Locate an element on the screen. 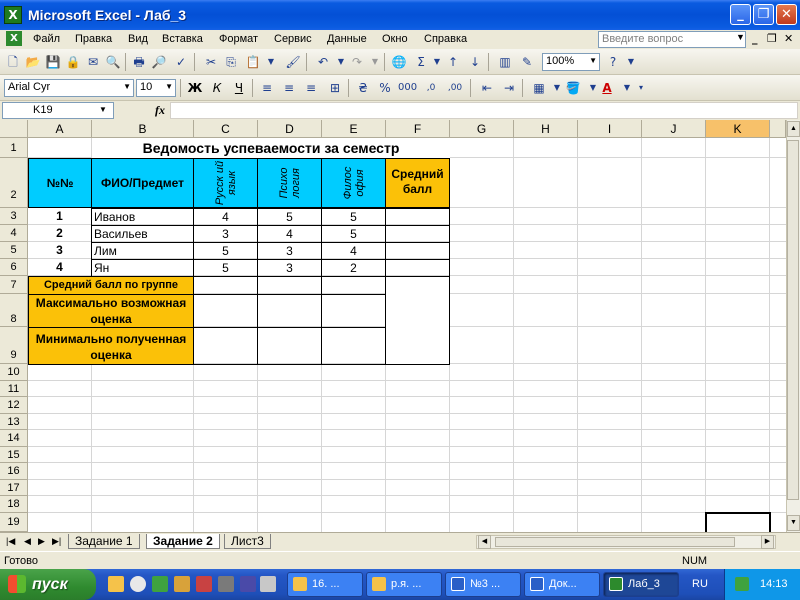 The width and height of the screenshot is (800, 600). menu-tools: Сервис is located at coordinates (293, 39).